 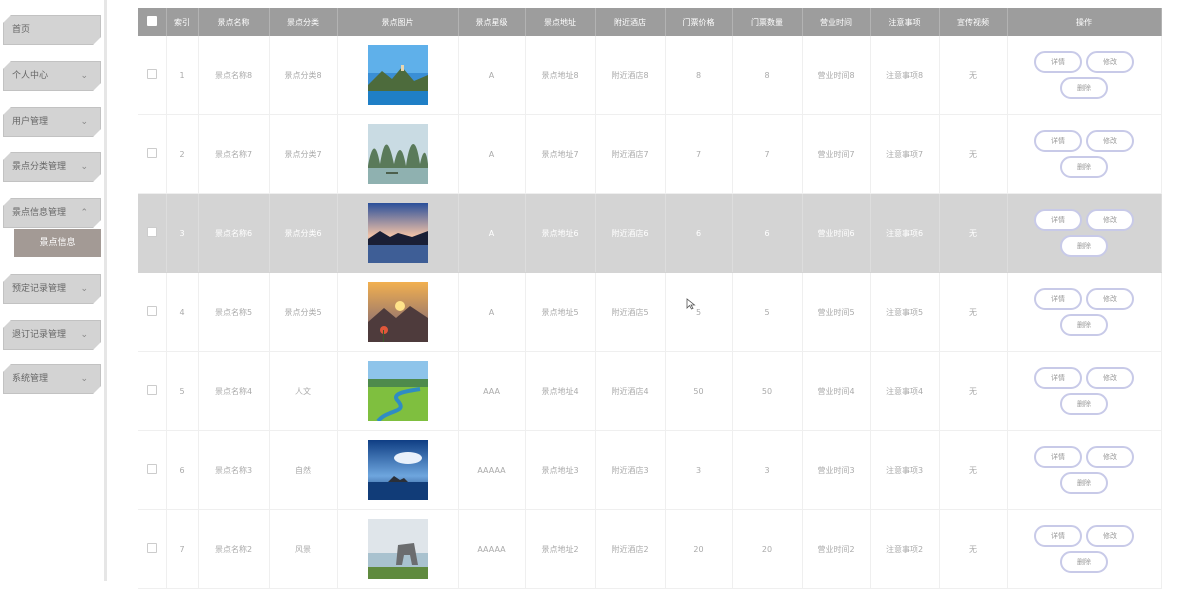 I want to click on name-cell: 景点名称6, so click(x=234, y=233).